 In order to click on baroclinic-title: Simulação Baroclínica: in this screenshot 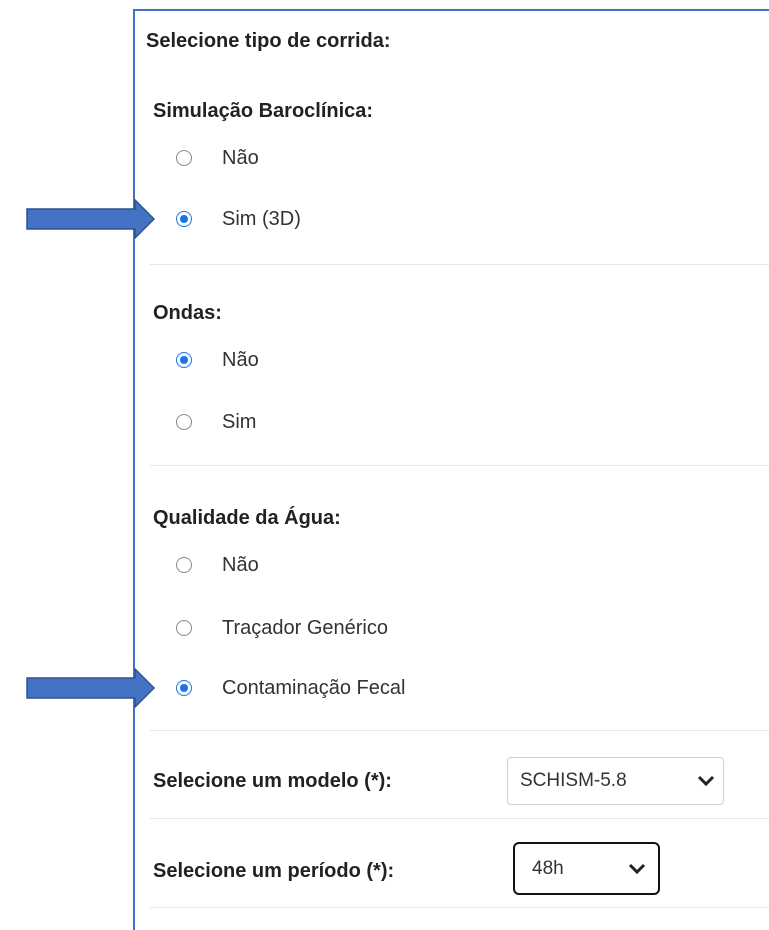, I will do `click(263, 111)`.